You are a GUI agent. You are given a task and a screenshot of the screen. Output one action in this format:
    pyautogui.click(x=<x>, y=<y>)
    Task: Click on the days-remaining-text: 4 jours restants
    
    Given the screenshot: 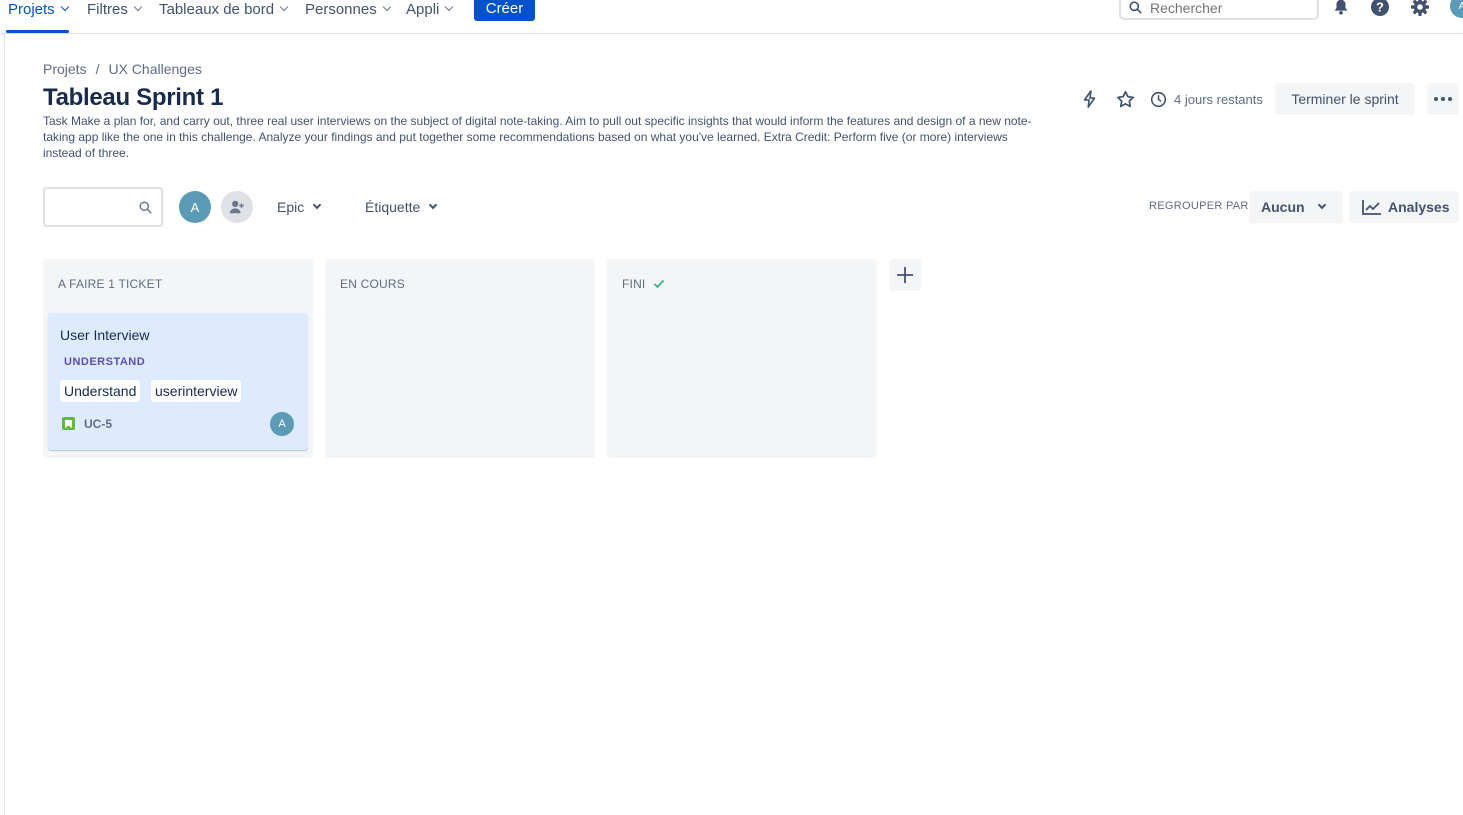 What is the action you would take?
    pyautogui.click(x=1218, y=99)
    